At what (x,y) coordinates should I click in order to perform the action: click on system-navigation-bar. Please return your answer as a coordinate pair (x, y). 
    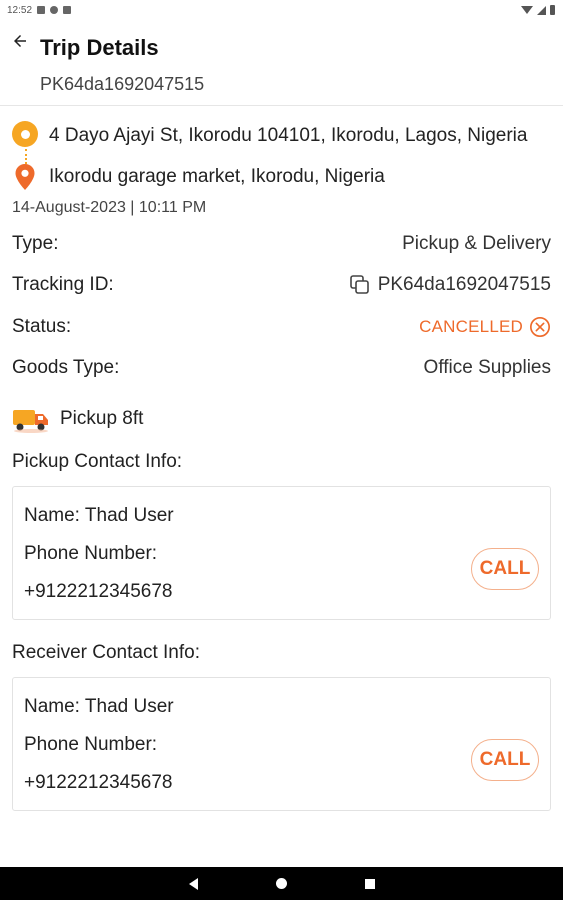
    Looking at the image, I should click on (281, 883).